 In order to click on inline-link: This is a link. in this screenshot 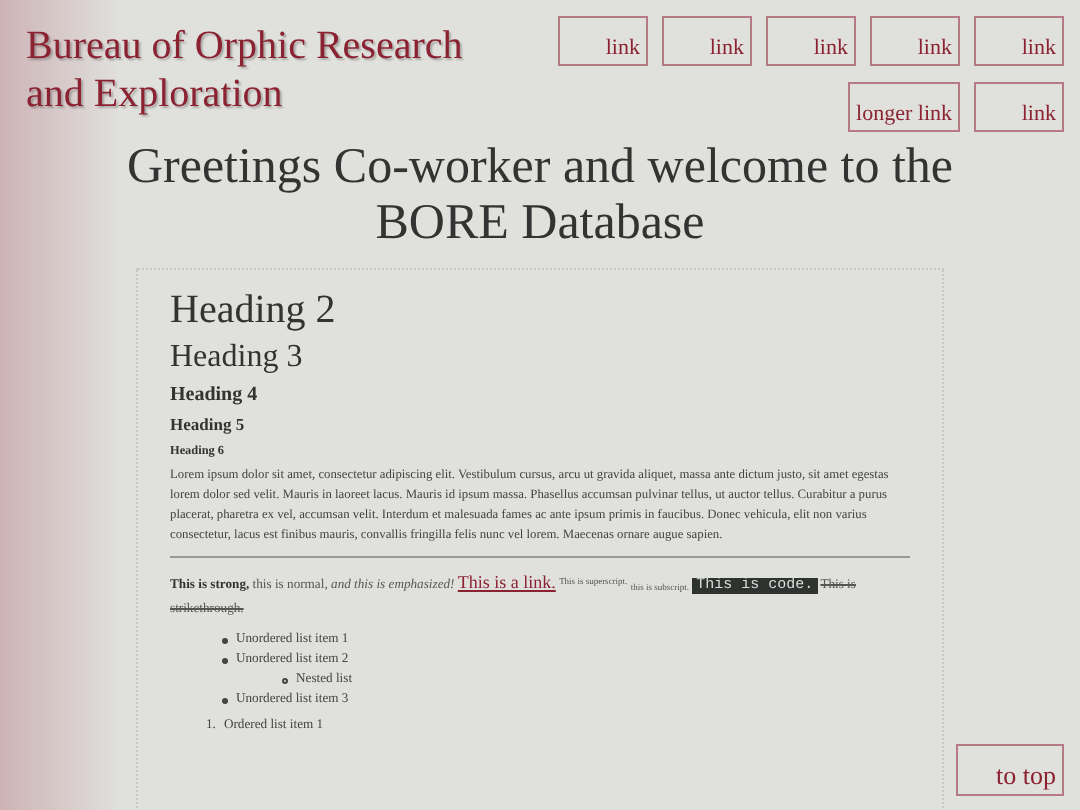, I will do `click(506, 582)`.